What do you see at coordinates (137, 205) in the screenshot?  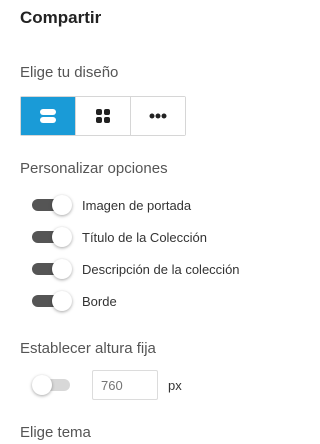 I see `cover-image-label: Imagen de portada` at bounding box center [137, 205].